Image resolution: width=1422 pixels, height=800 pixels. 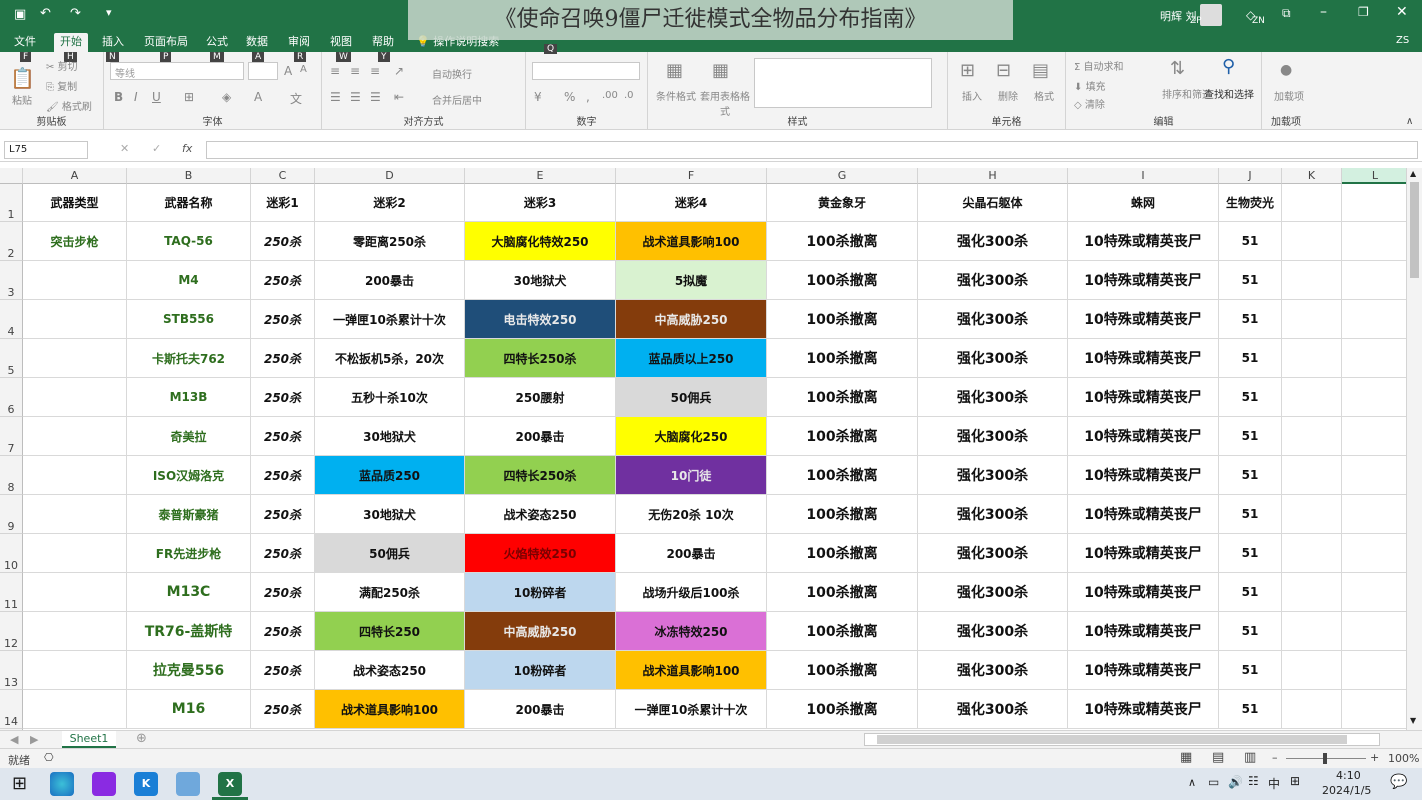 What do you see at coordinates (540, 397) in the screenshot?
I see `table-cell: 250腰射` at bounding box center [540, 397].